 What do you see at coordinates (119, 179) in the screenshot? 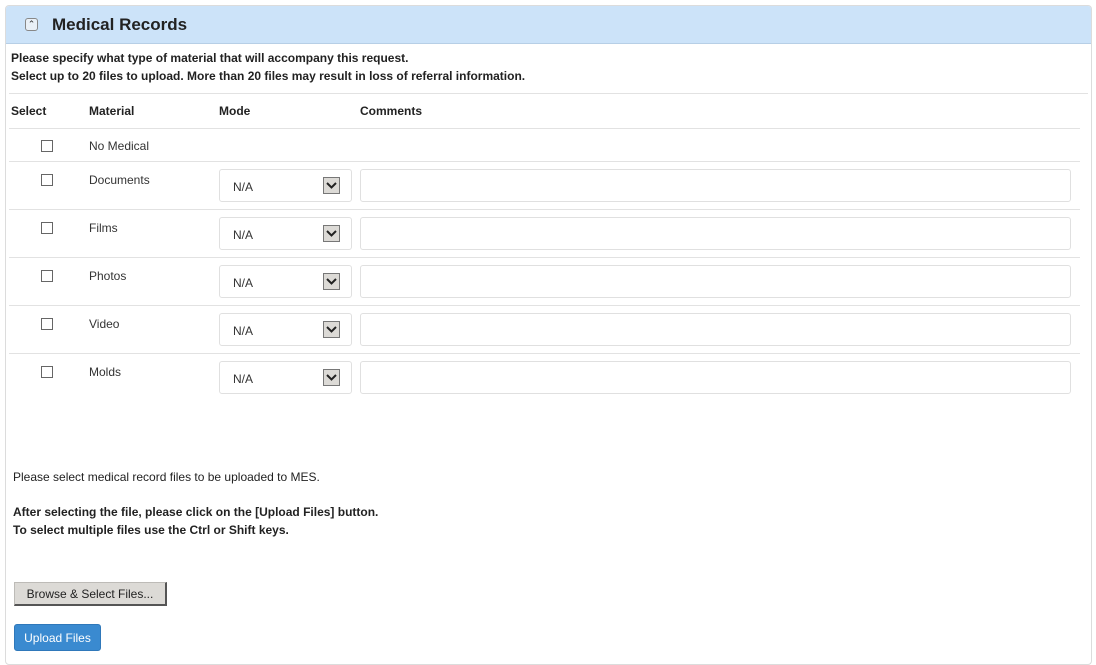
I see `material-label: Documents` at bounding box center [119, 179].